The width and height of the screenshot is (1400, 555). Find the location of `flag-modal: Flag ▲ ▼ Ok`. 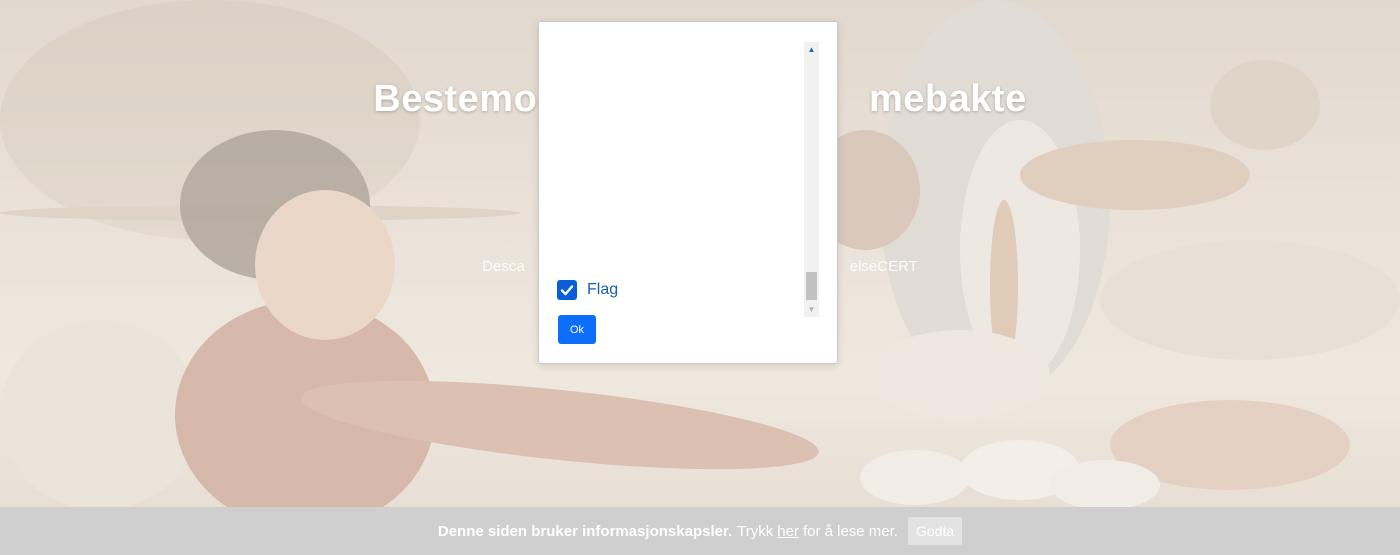

flag-modal: Flag ▲ ▼ Ok is located at coordinates (688, 192).